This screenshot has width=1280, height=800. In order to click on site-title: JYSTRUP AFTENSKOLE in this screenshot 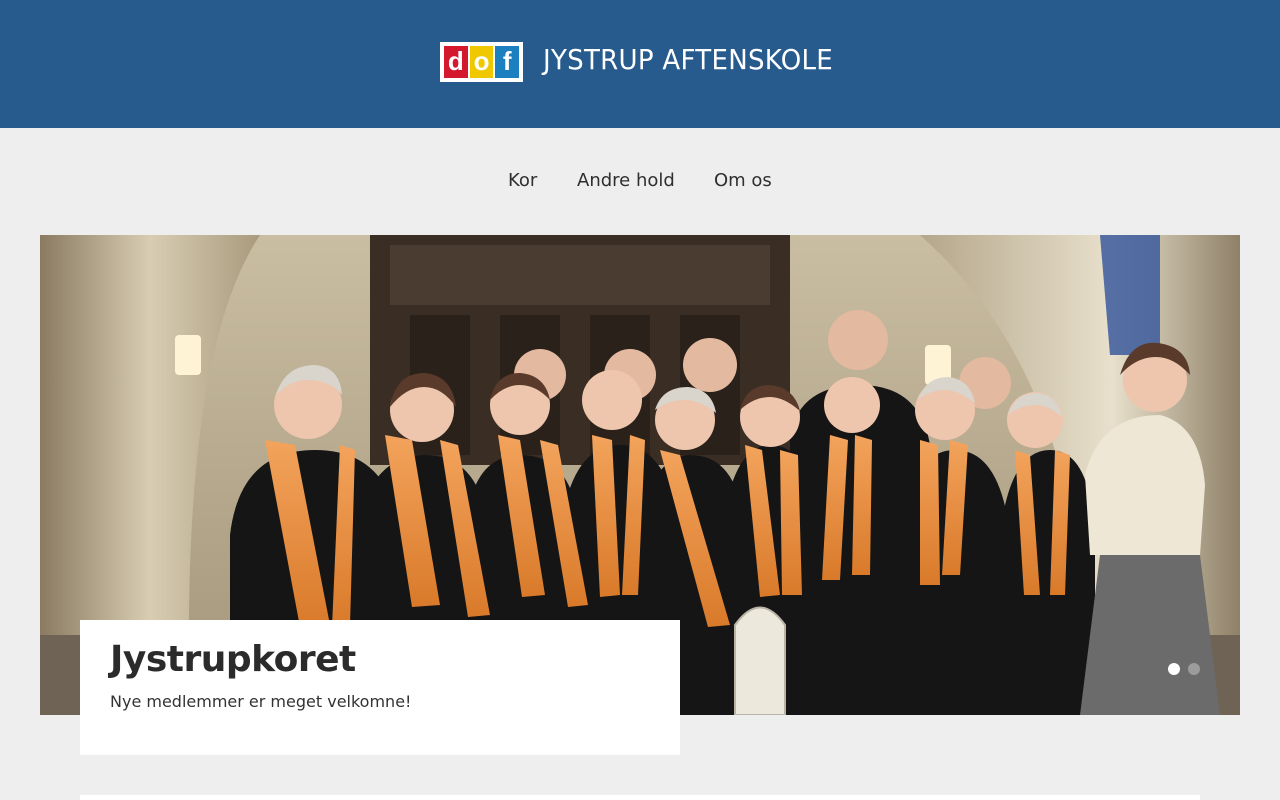, I will do `click(688, 59)`.